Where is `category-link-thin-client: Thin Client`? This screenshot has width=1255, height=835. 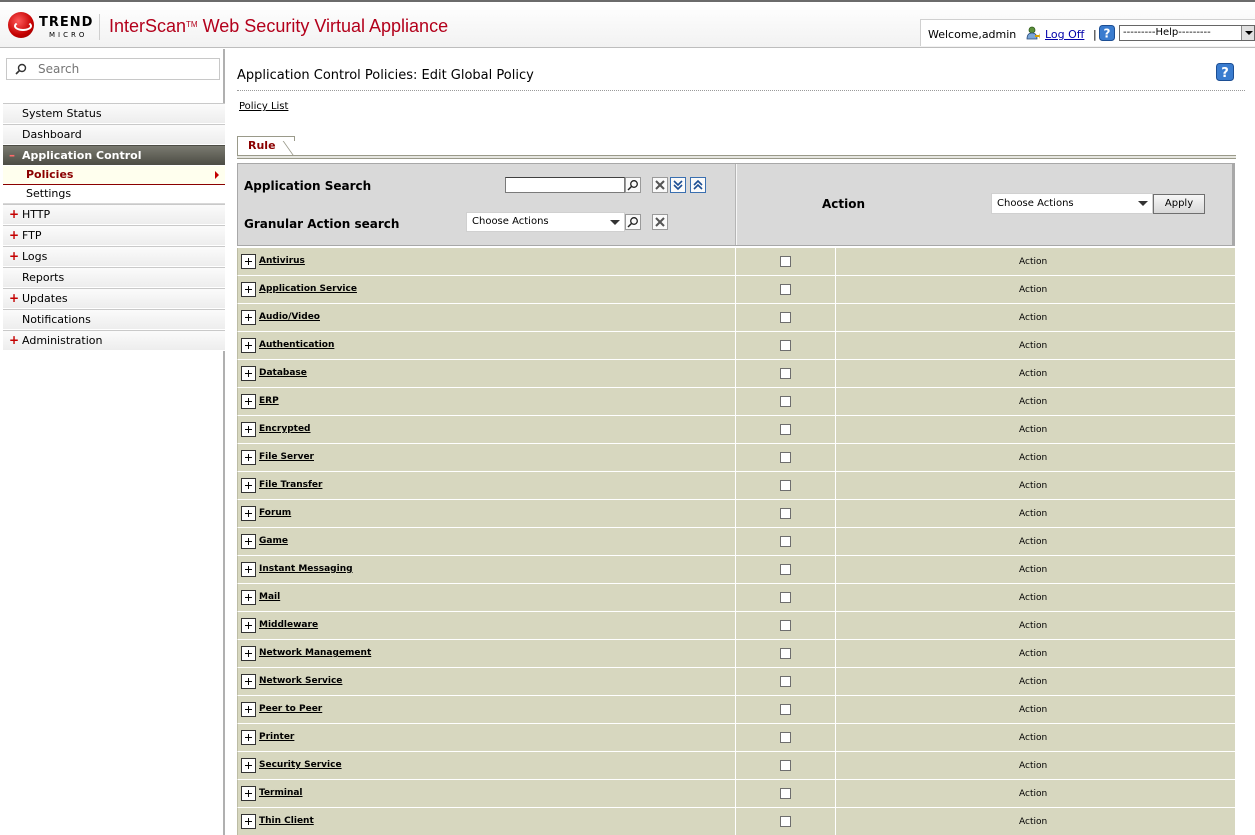 category-link-thin-client: Thin Client is located at coordinates (286, 821).